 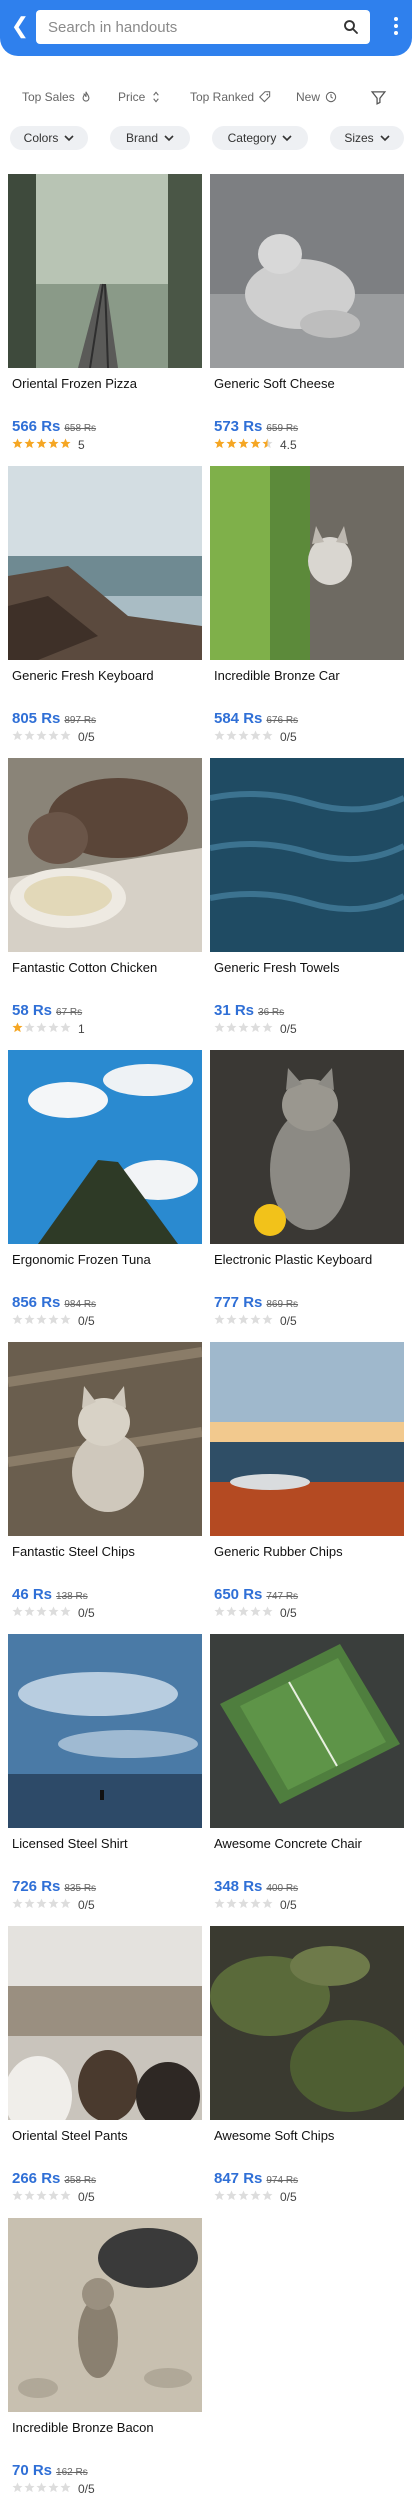 What do you see at coordinates (231, 97) in the screenshot?
I see `sort-top-ranked: Top Ranked` at bounding box center [231, 97].